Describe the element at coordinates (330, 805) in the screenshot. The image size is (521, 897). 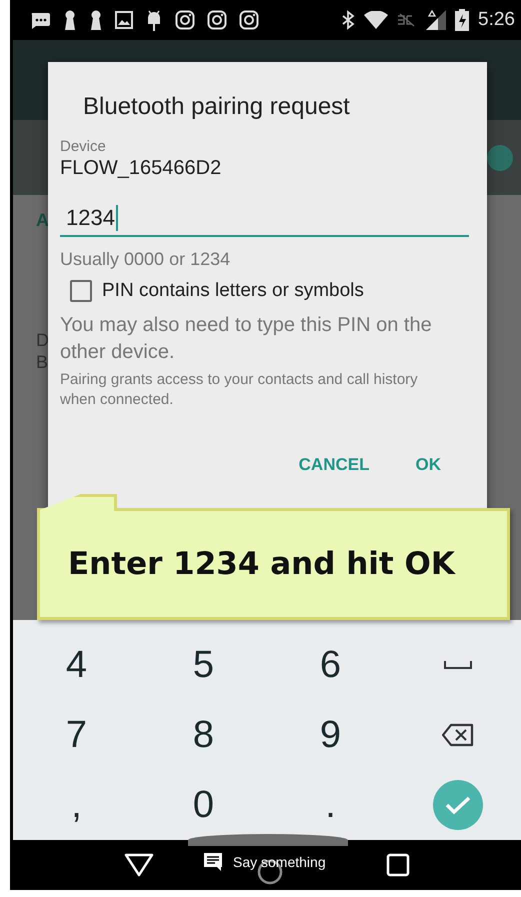
I see `keyboard-key: .` at that location.